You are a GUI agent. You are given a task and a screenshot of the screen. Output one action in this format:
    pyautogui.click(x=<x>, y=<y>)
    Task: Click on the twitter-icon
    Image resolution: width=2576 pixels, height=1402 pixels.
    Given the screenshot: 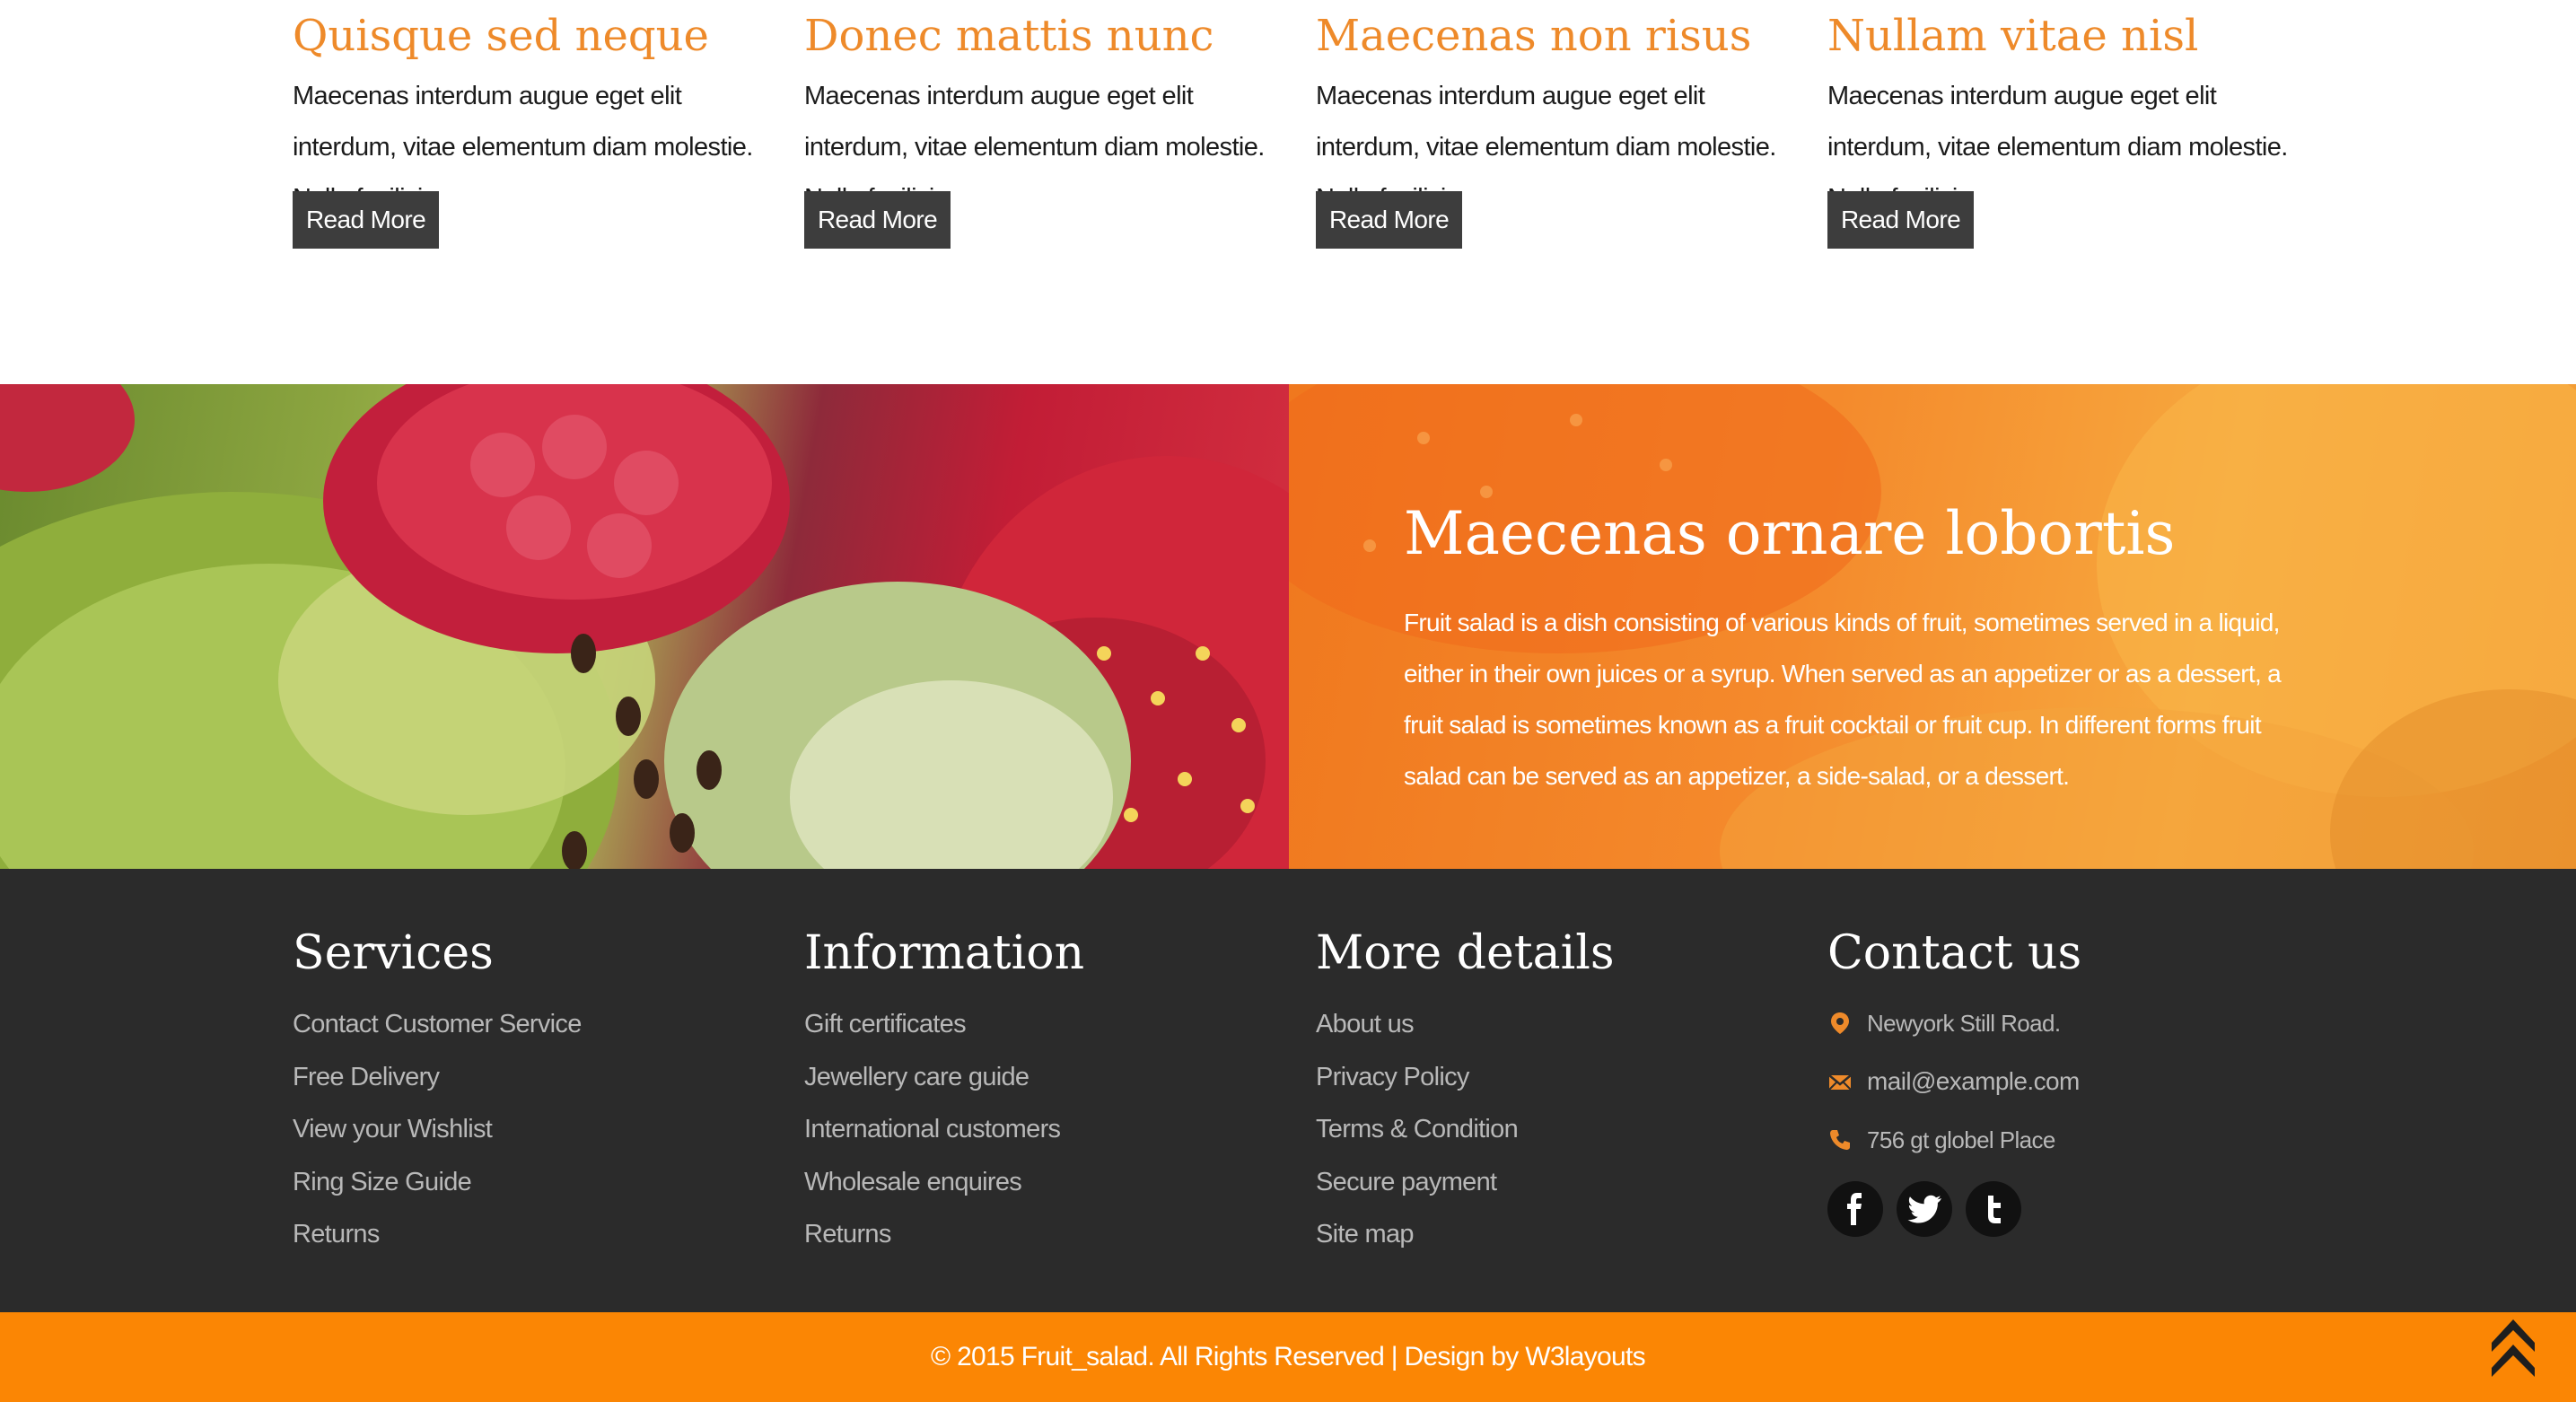 What is the action you would take?
    pyautogui.click(x=1924, y=1209)
    